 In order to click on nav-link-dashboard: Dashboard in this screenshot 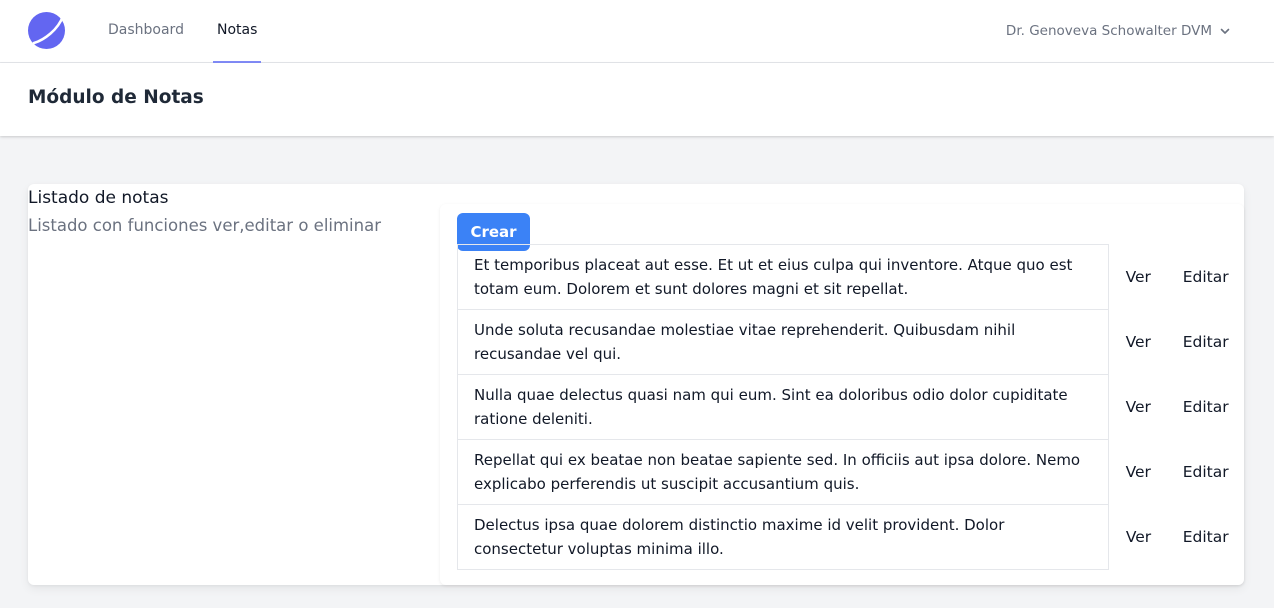, I will do `click(146, 31)`.